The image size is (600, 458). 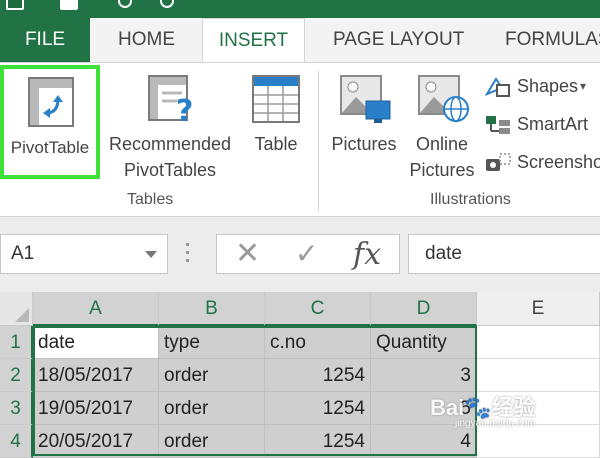 I want to click on excel-logo-icon, so click(x=15, y=5).